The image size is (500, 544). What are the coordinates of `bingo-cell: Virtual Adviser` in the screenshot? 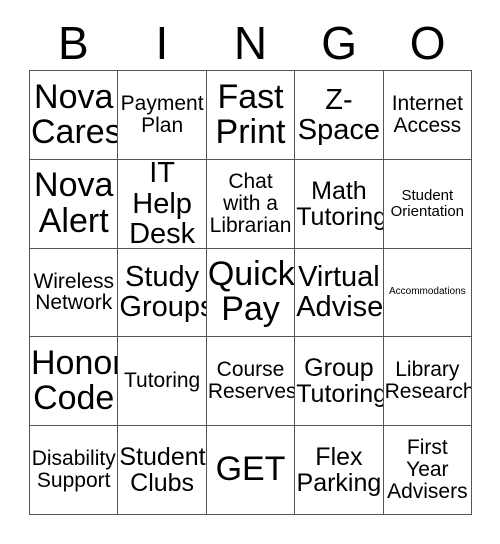 It's located at (339, 293).